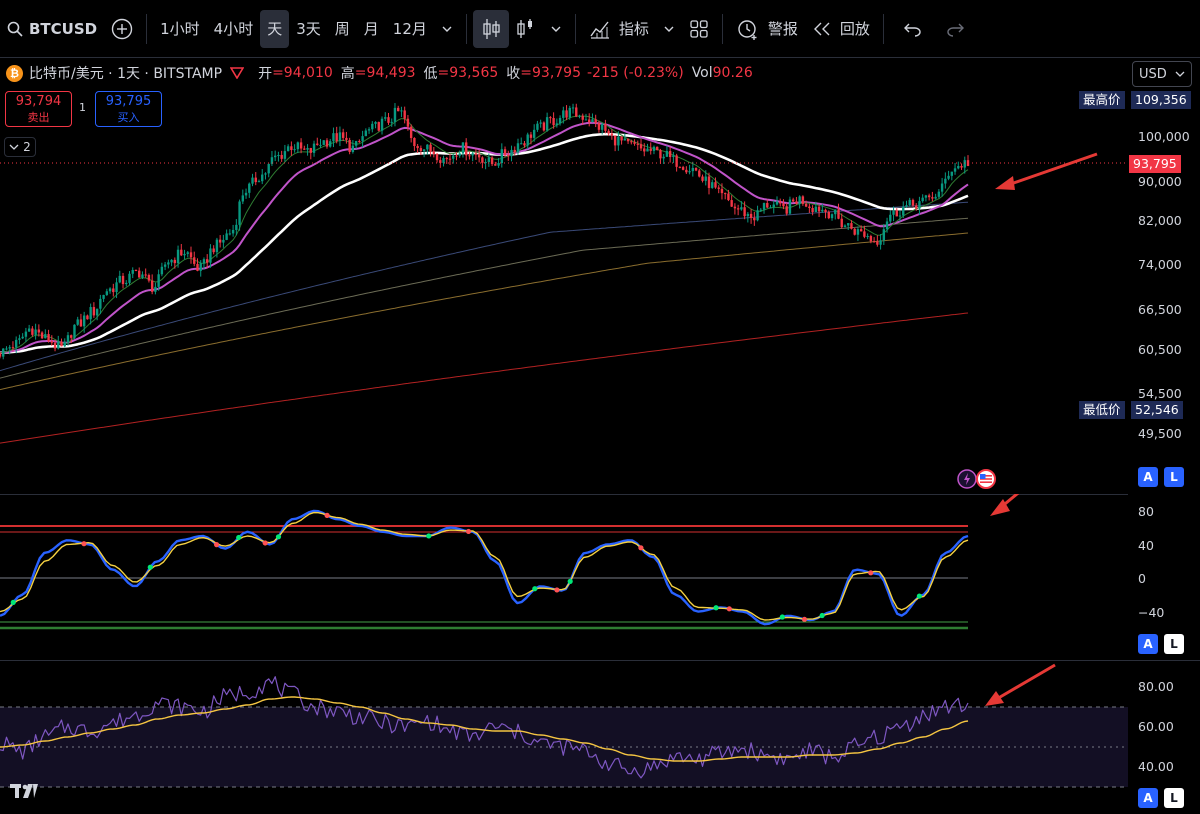 Image resolution: width=1200 pixels, height=814 pixels. What do you see at coordinates (447, 29) in the screenshot?
I see `interval-dropdown` at bounding box center [447, 29].